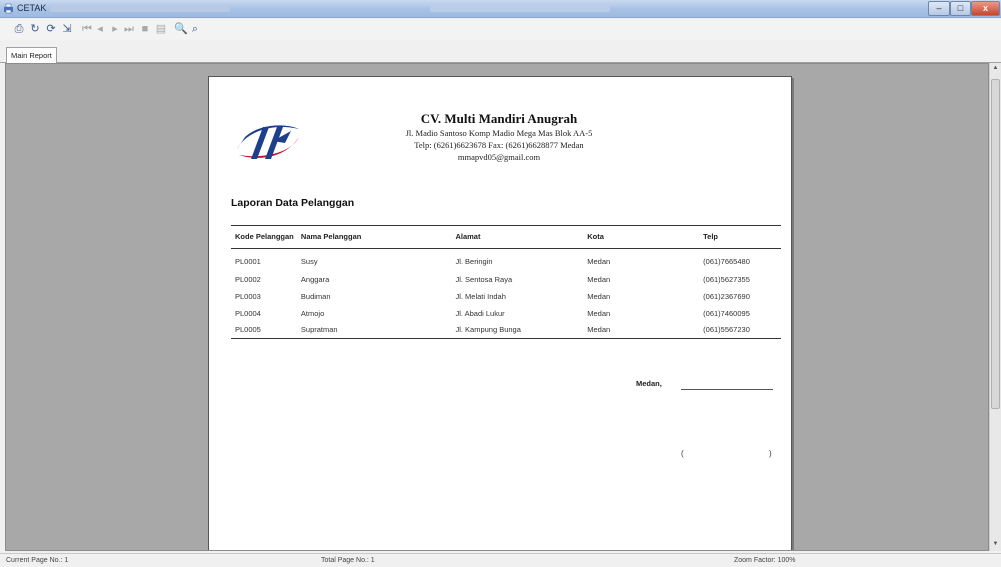  I want to click on cell-kode: PL0004, so click(248, 313).